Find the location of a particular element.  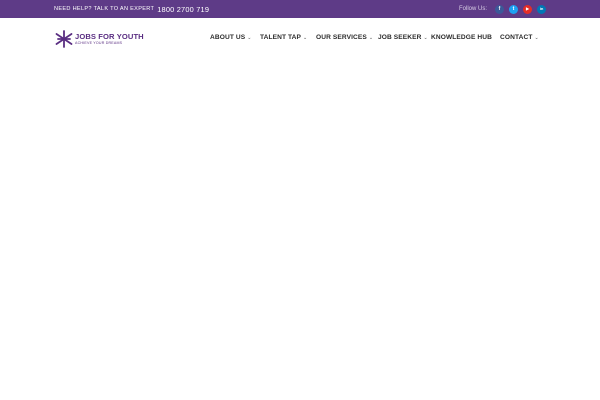

follow-label: Follow Us: is located at coordinates (472, 9).